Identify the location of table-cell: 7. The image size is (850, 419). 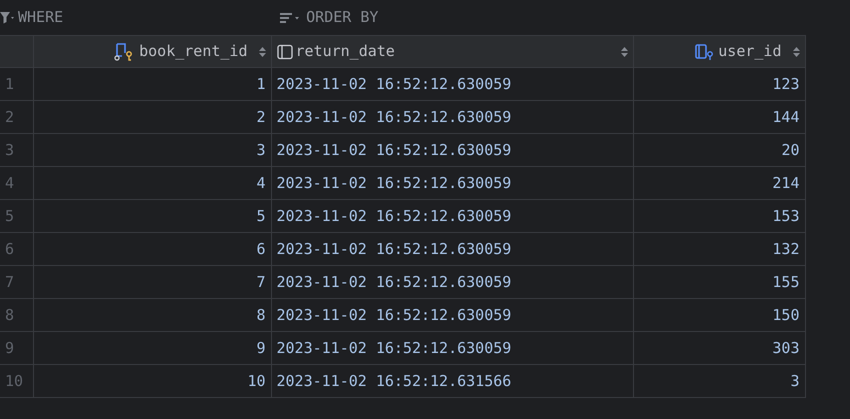
(152, 282).